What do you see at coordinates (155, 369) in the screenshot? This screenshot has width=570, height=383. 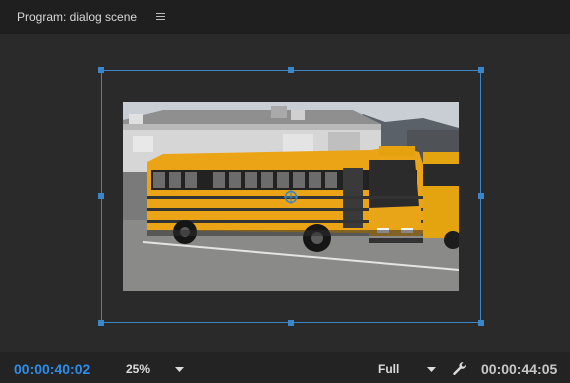 I see `zoom-level-dropdown: 25%` at bounding box center [155, 369].